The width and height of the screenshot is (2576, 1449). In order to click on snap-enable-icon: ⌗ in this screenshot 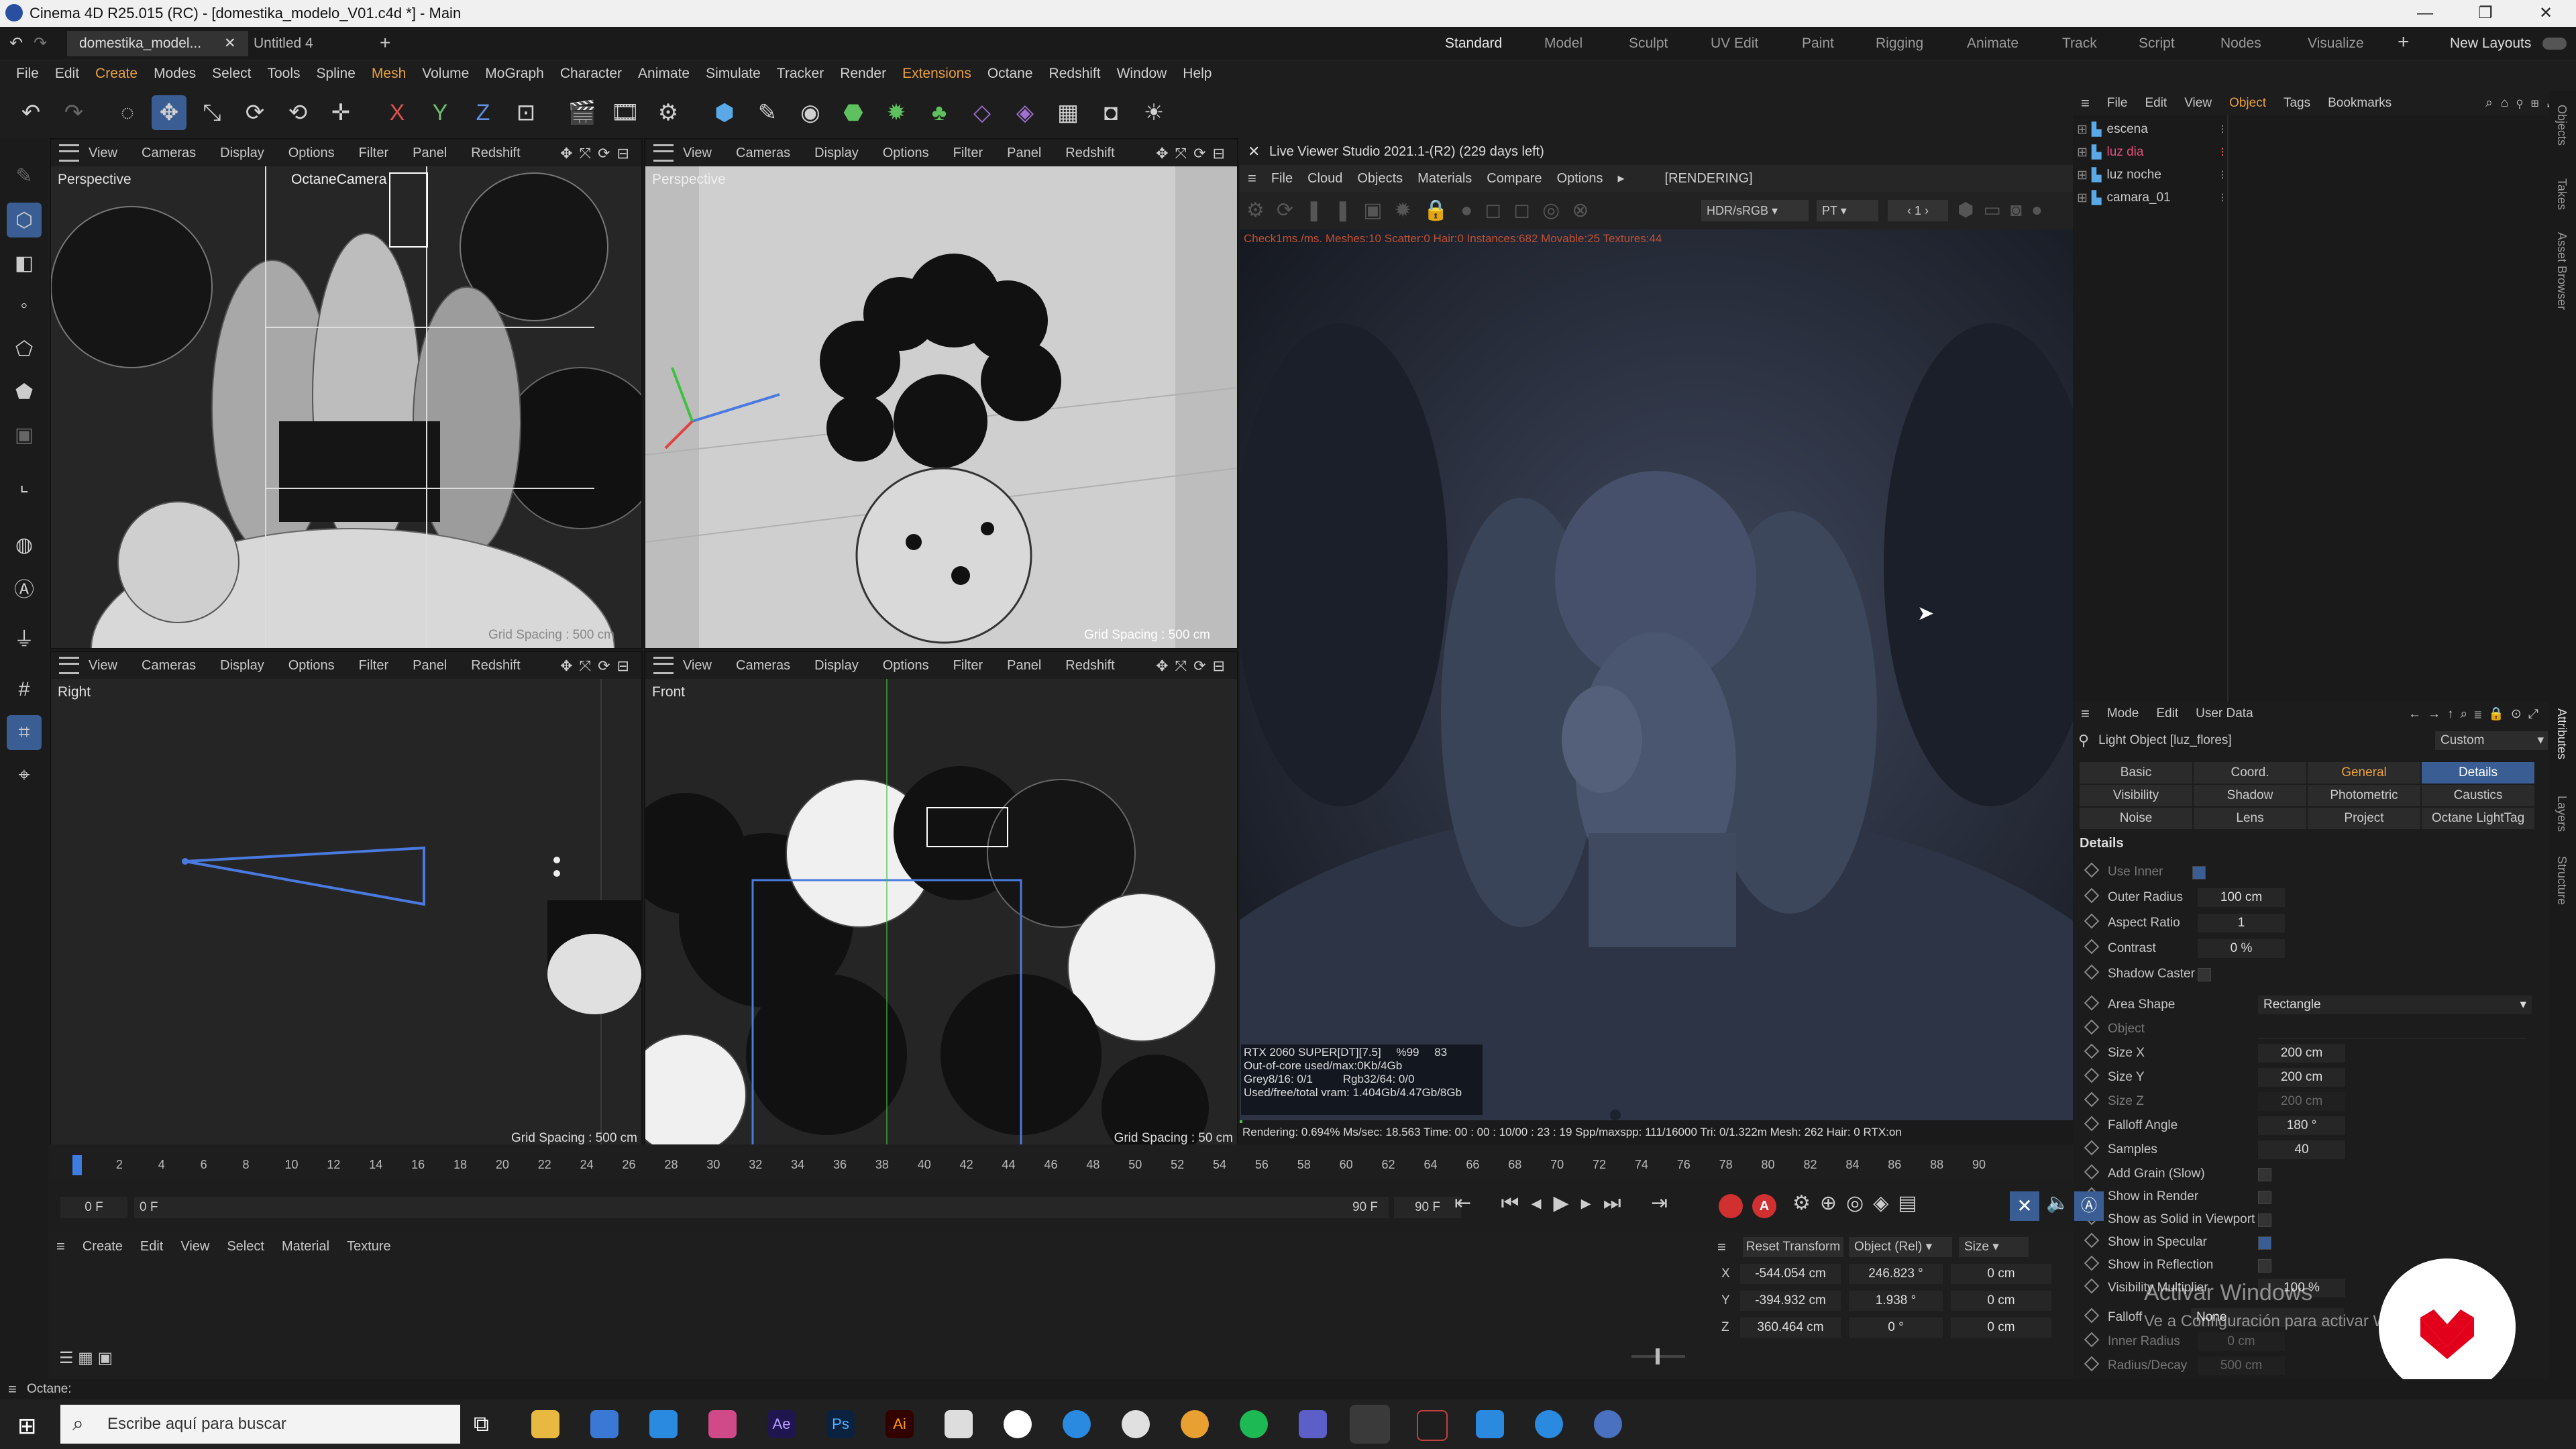, I will do `click(24, 732)`.